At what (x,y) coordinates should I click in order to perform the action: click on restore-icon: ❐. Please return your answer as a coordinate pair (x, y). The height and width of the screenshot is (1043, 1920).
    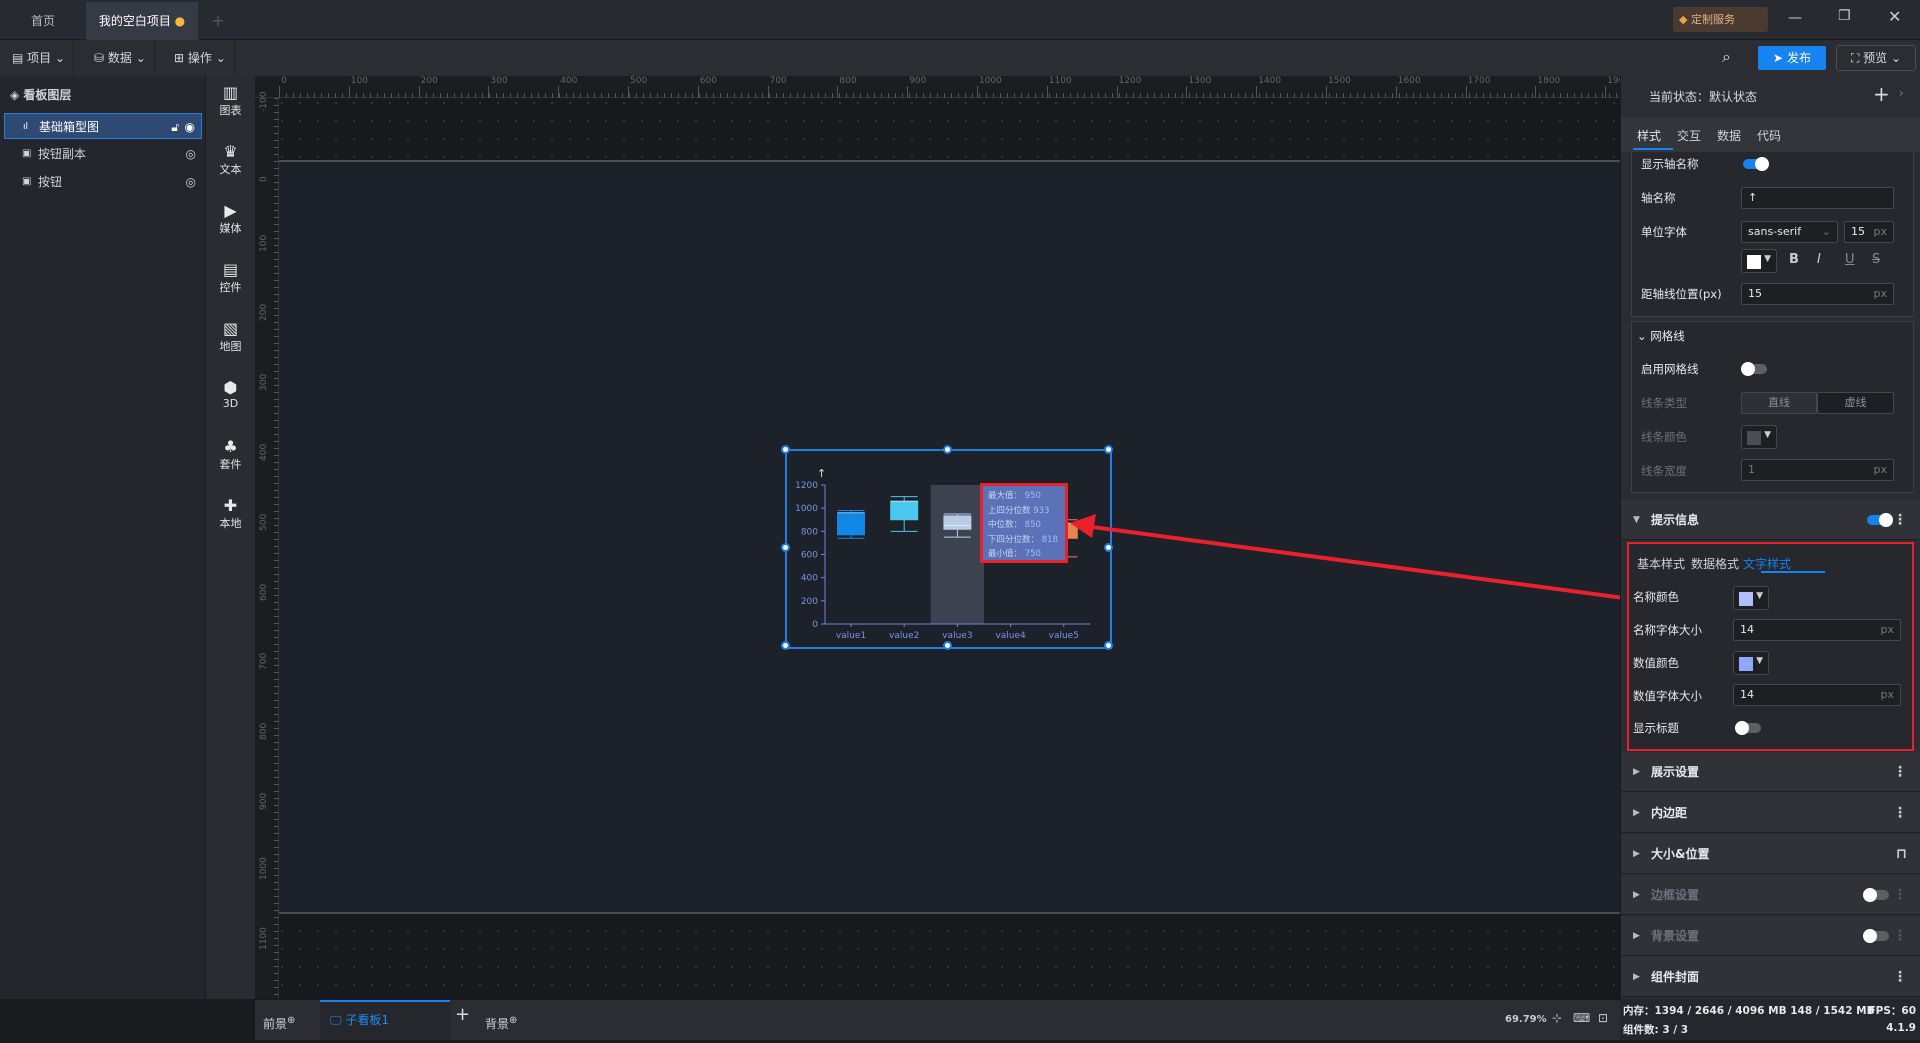
    Looking at the image, I should click on (1844, 16).